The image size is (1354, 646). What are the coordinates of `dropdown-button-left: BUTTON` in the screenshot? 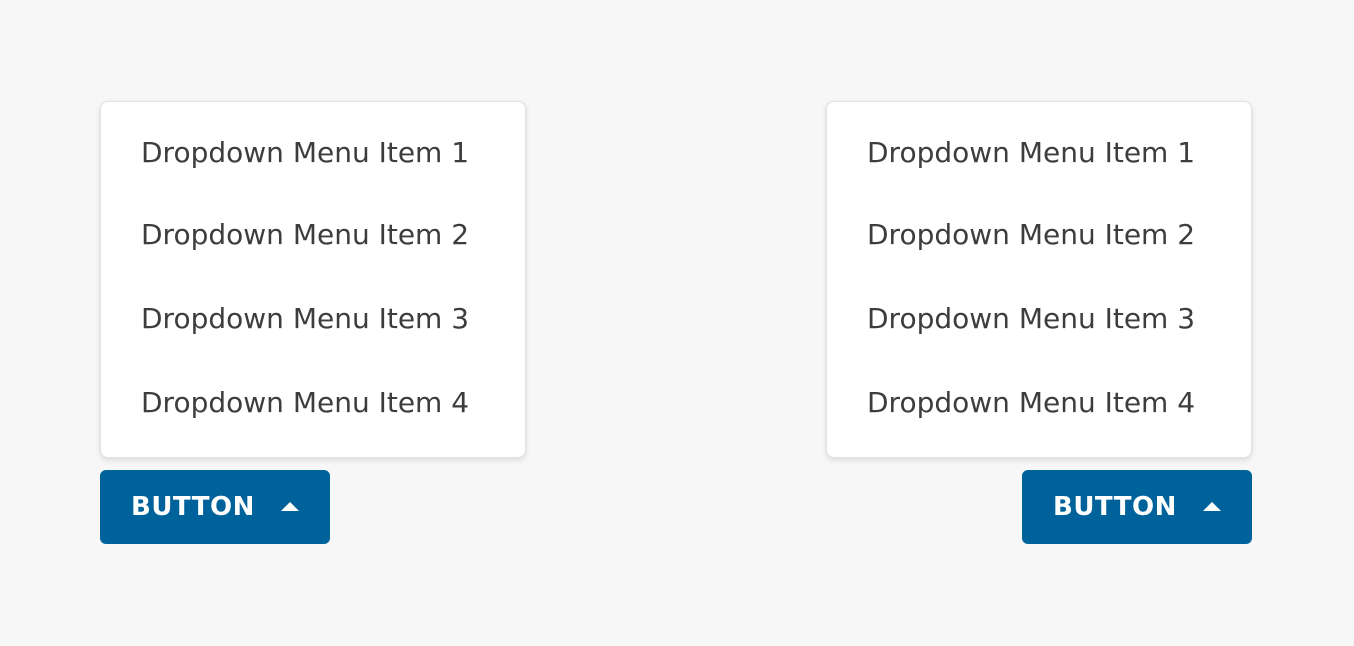 It's located at (215, 507).